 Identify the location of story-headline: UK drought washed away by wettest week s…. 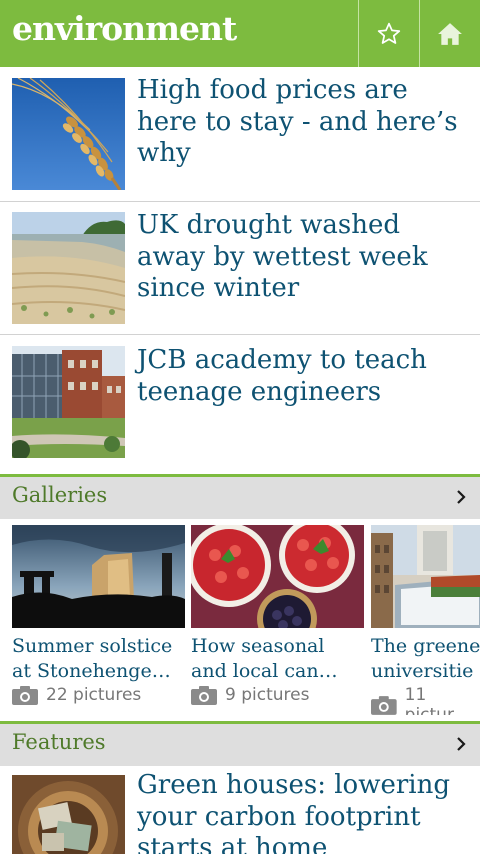
(282, 256).